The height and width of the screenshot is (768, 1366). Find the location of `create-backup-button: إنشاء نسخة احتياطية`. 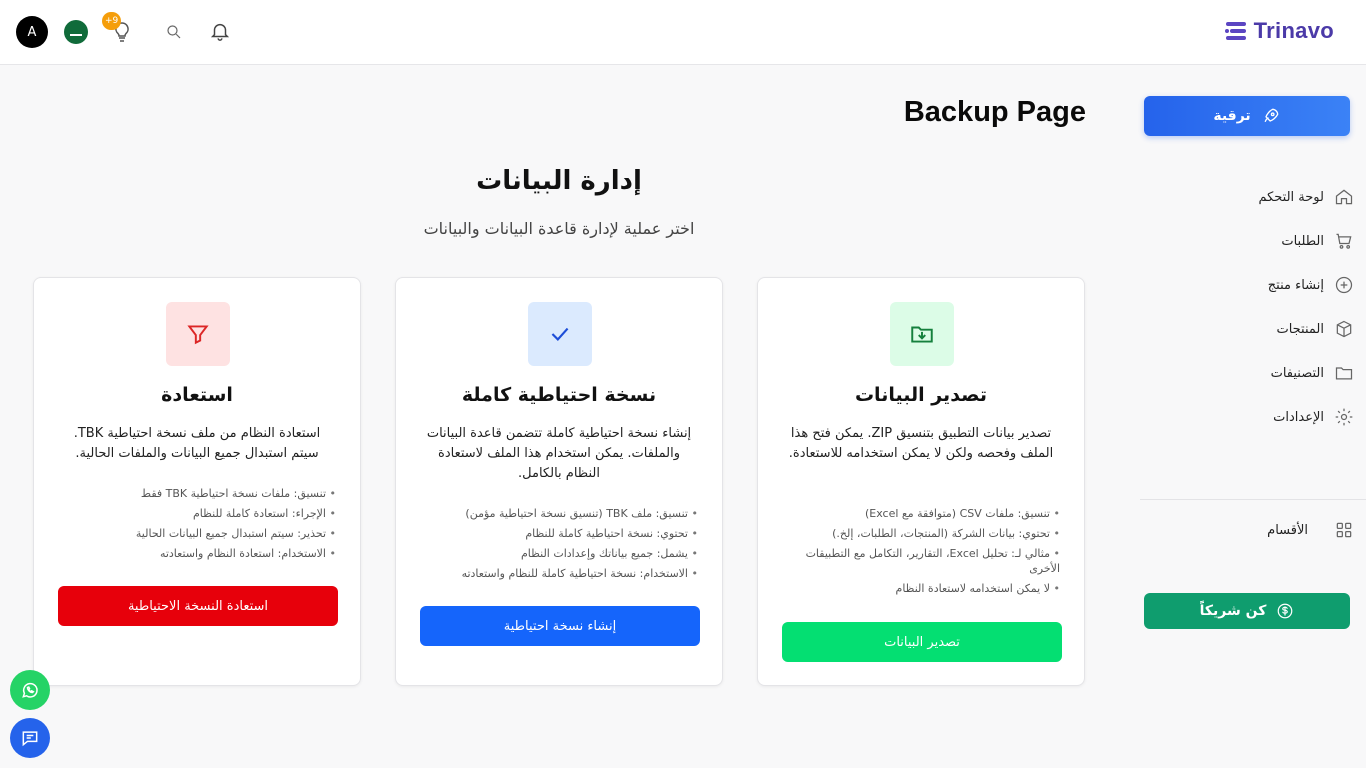

create-backup-button: إنشاء نسخة احتياطية is located at coordinates (560, 626).